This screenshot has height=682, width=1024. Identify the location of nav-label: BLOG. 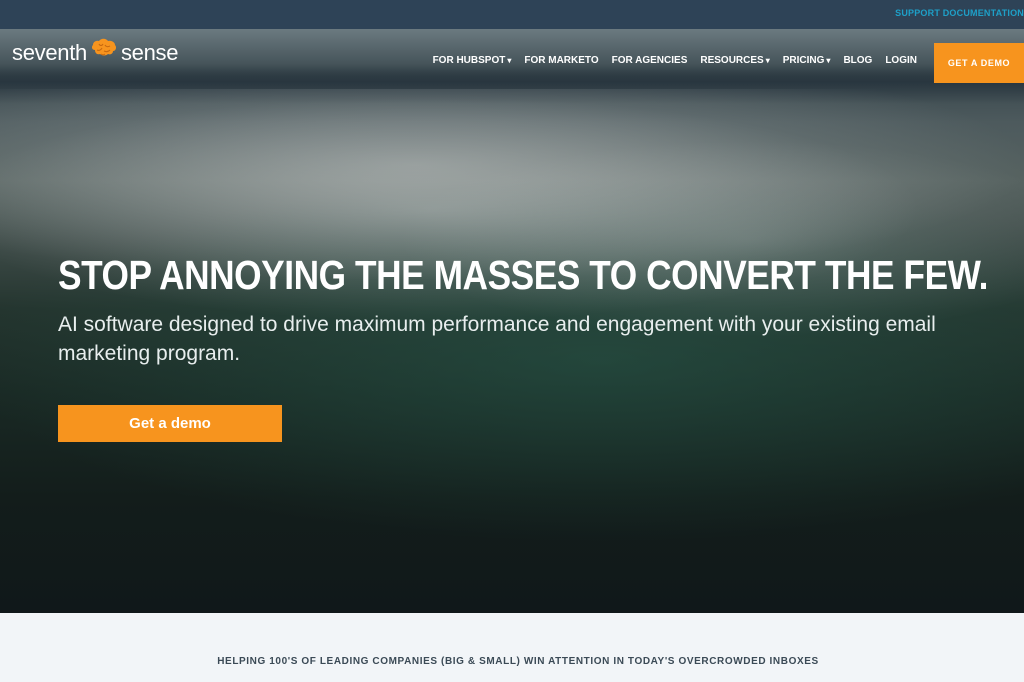
(858, 60).